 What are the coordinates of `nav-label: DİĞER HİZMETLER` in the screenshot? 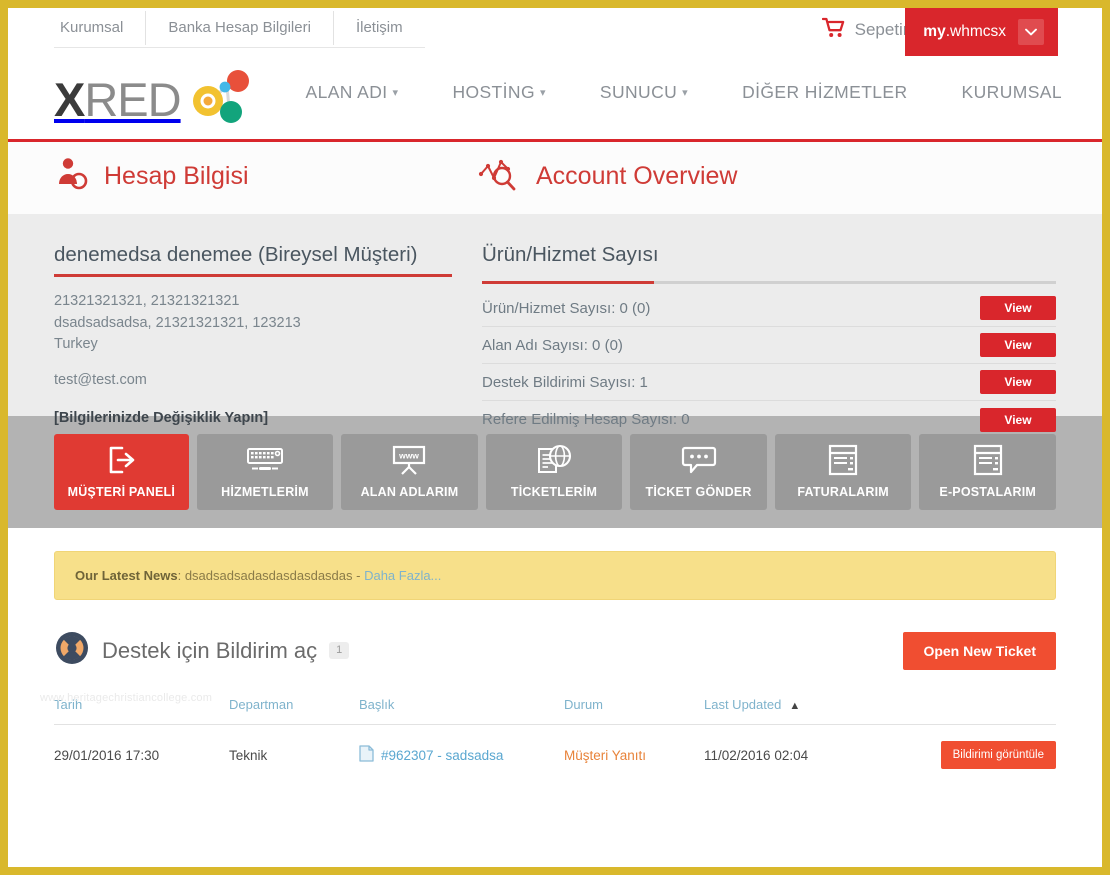 It's located at (825, 92).